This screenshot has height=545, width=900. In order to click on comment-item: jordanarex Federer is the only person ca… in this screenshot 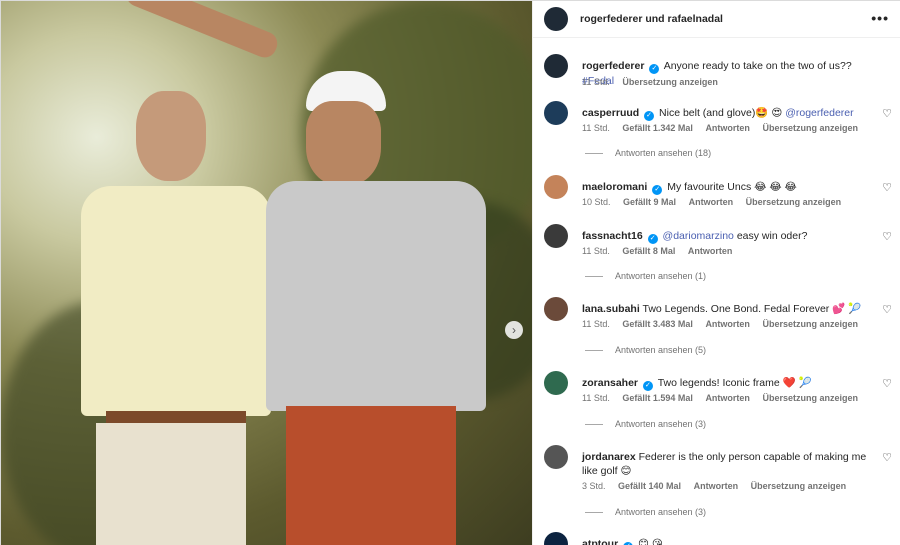, I will do `click(719, 481)`.